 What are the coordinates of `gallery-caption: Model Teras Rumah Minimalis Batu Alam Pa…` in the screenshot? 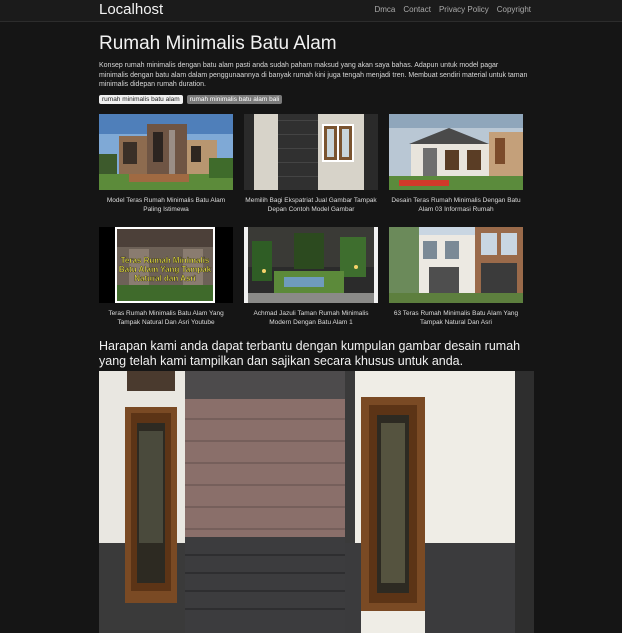 It's located at (166, 205).